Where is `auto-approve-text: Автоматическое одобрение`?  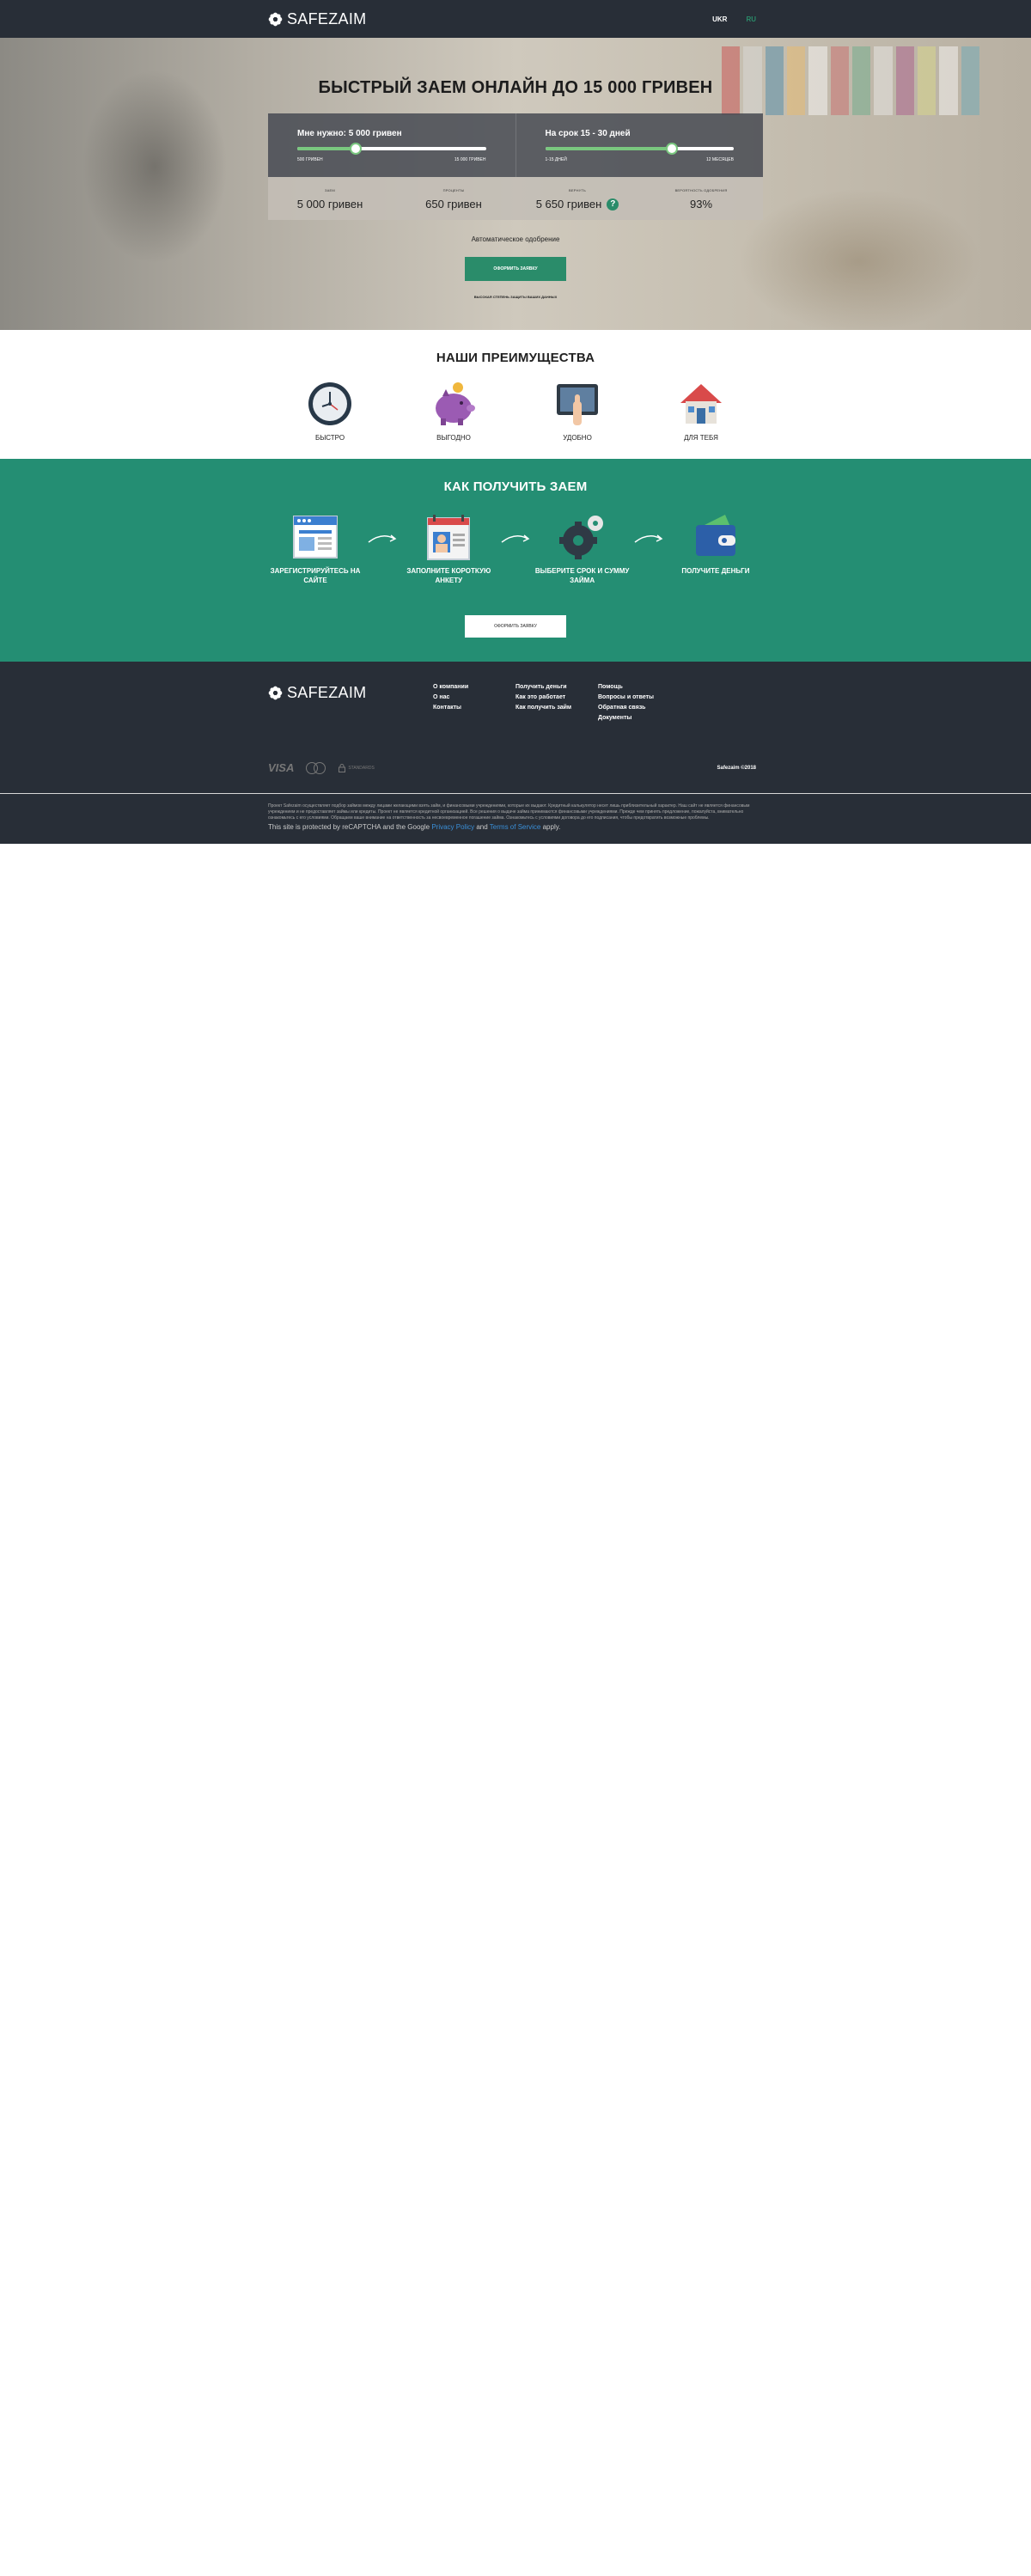
auto-approve-text: Автоматическое одобрение is located at coordinates (515, 239).